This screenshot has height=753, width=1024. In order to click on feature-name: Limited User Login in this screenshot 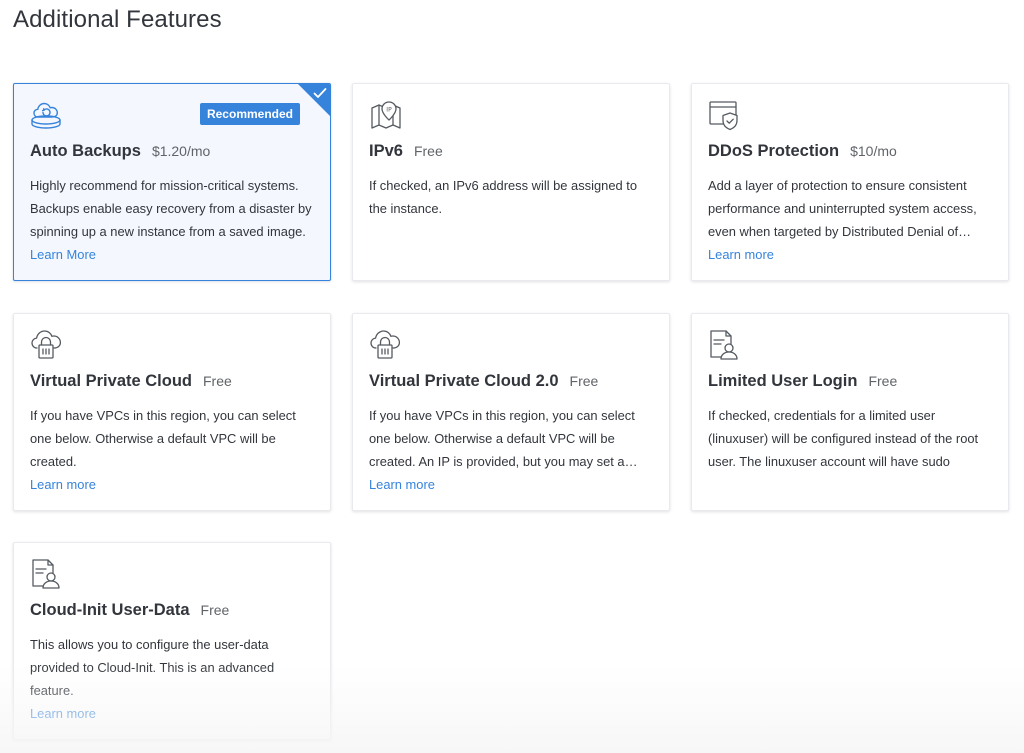, I will do `click(783, 381)`.